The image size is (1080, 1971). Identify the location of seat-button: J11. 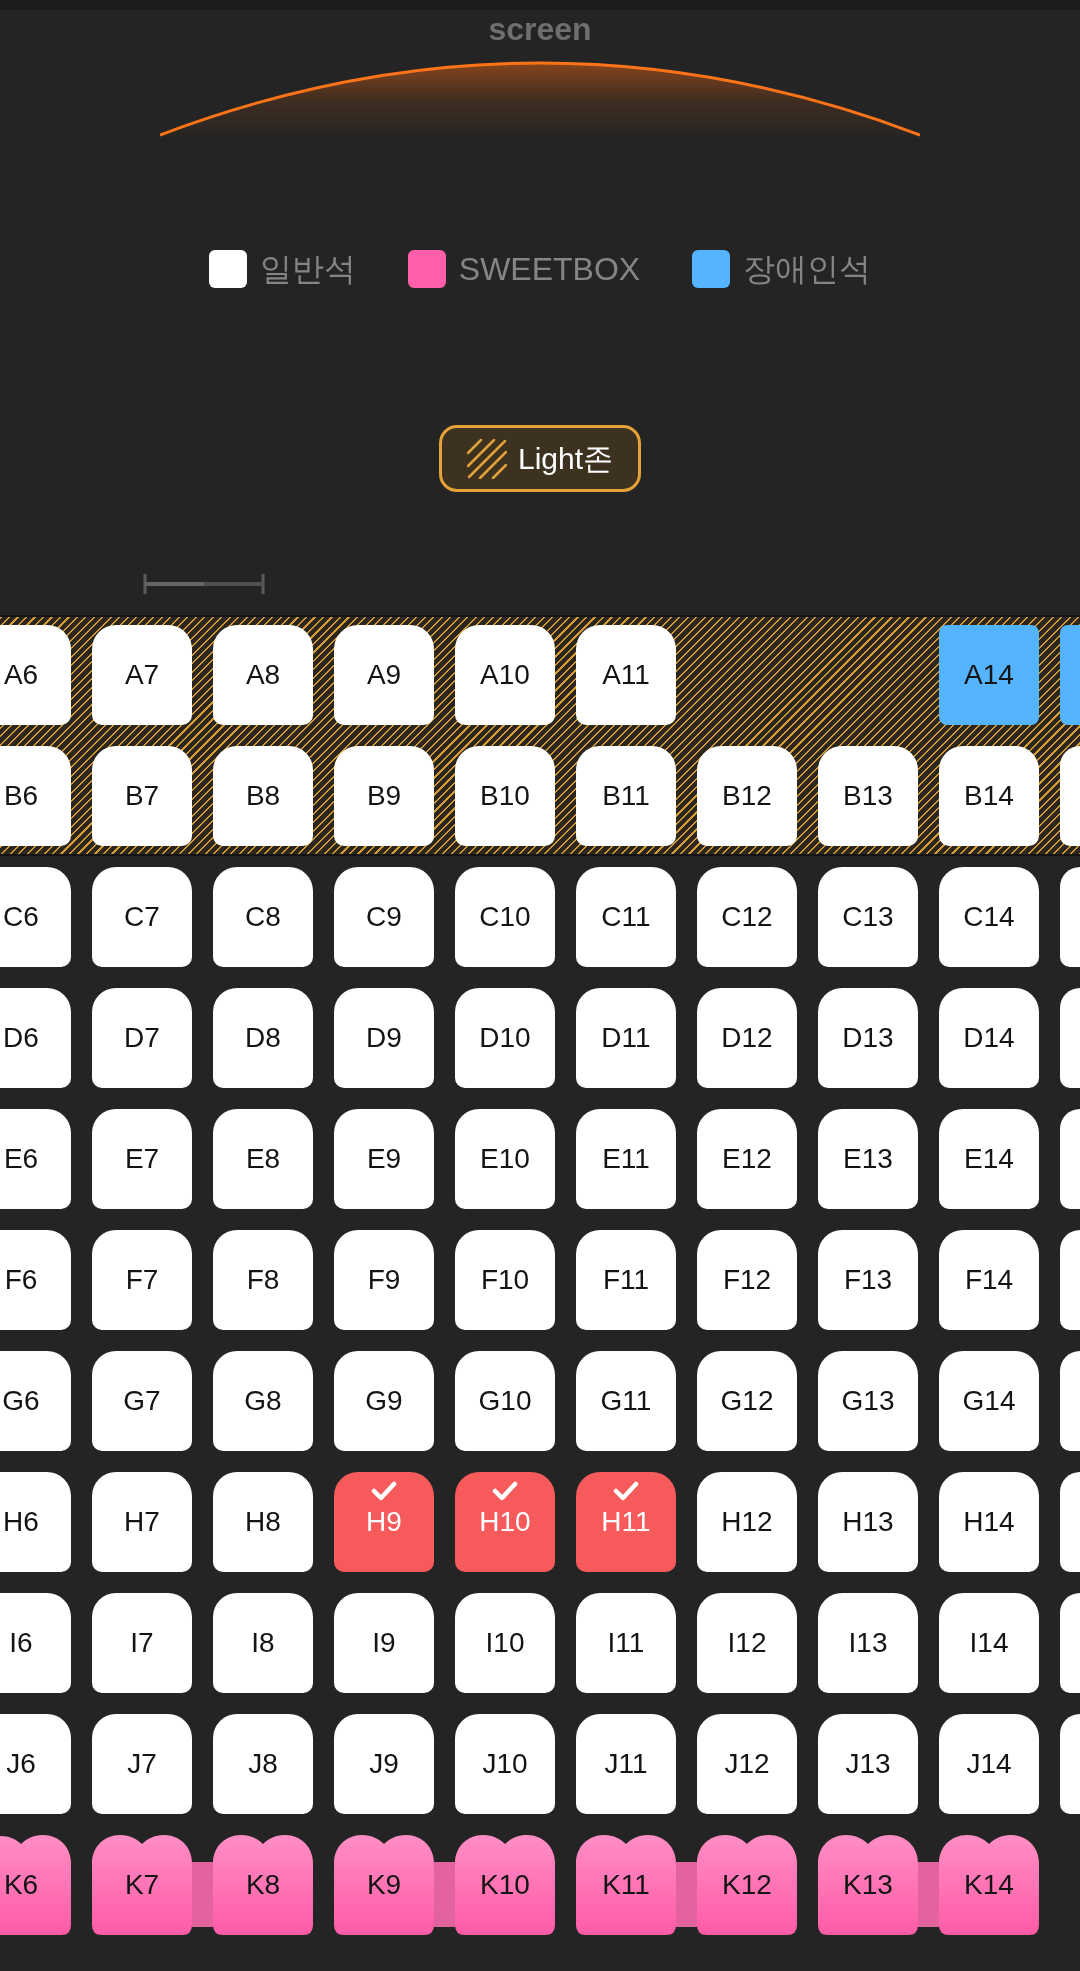
(626, 1764).